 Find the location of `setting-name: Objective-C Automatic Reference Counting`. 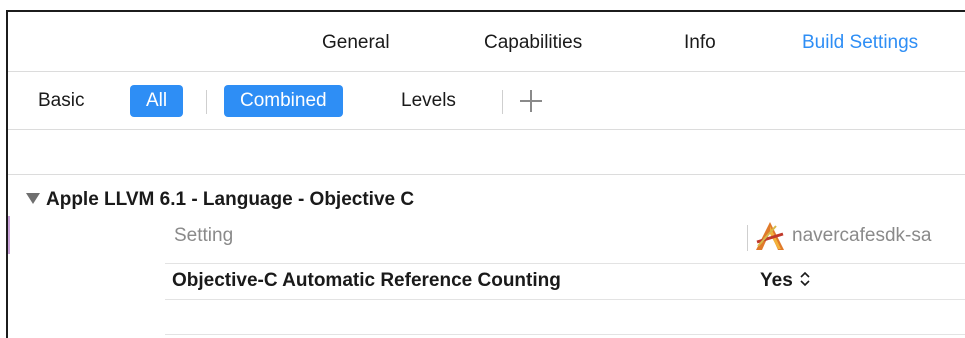

setting-name: Objective-C Automatic Reference Counting is located at coordinates (366, 281).